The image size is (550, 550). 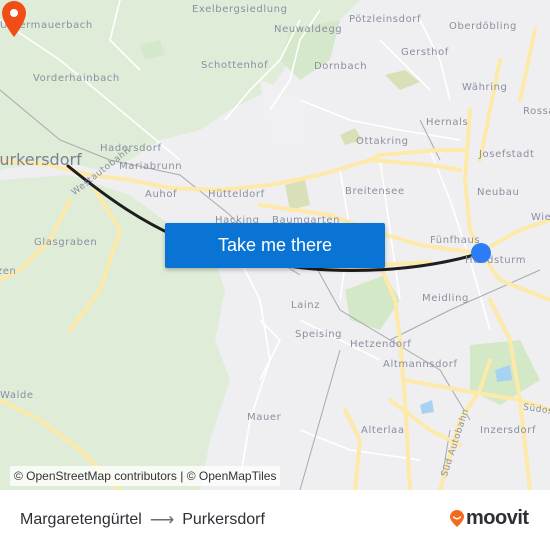 What do you see at coordinates (540, 217) in the screenshot?
I see `map-label: Wien` at bounding box center [540, 217].